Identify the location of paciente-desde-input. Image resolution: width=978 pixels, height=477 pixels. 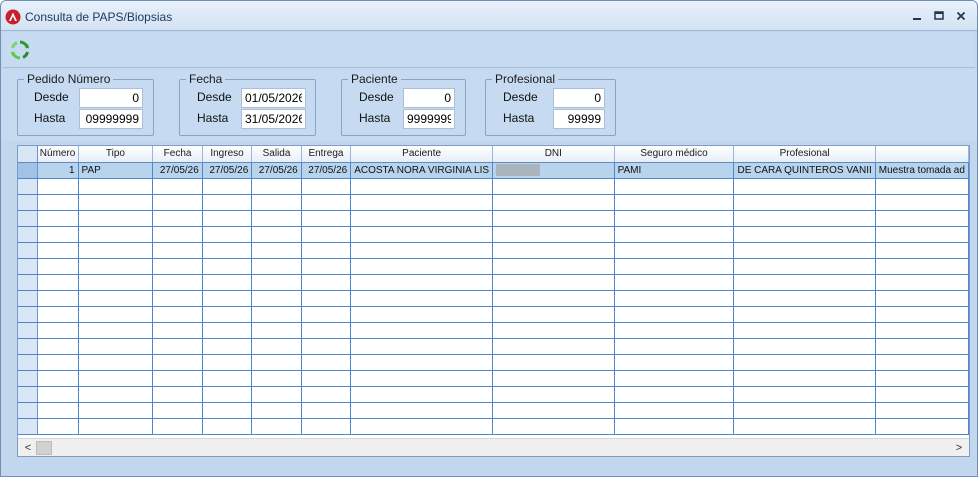
(429, 98).